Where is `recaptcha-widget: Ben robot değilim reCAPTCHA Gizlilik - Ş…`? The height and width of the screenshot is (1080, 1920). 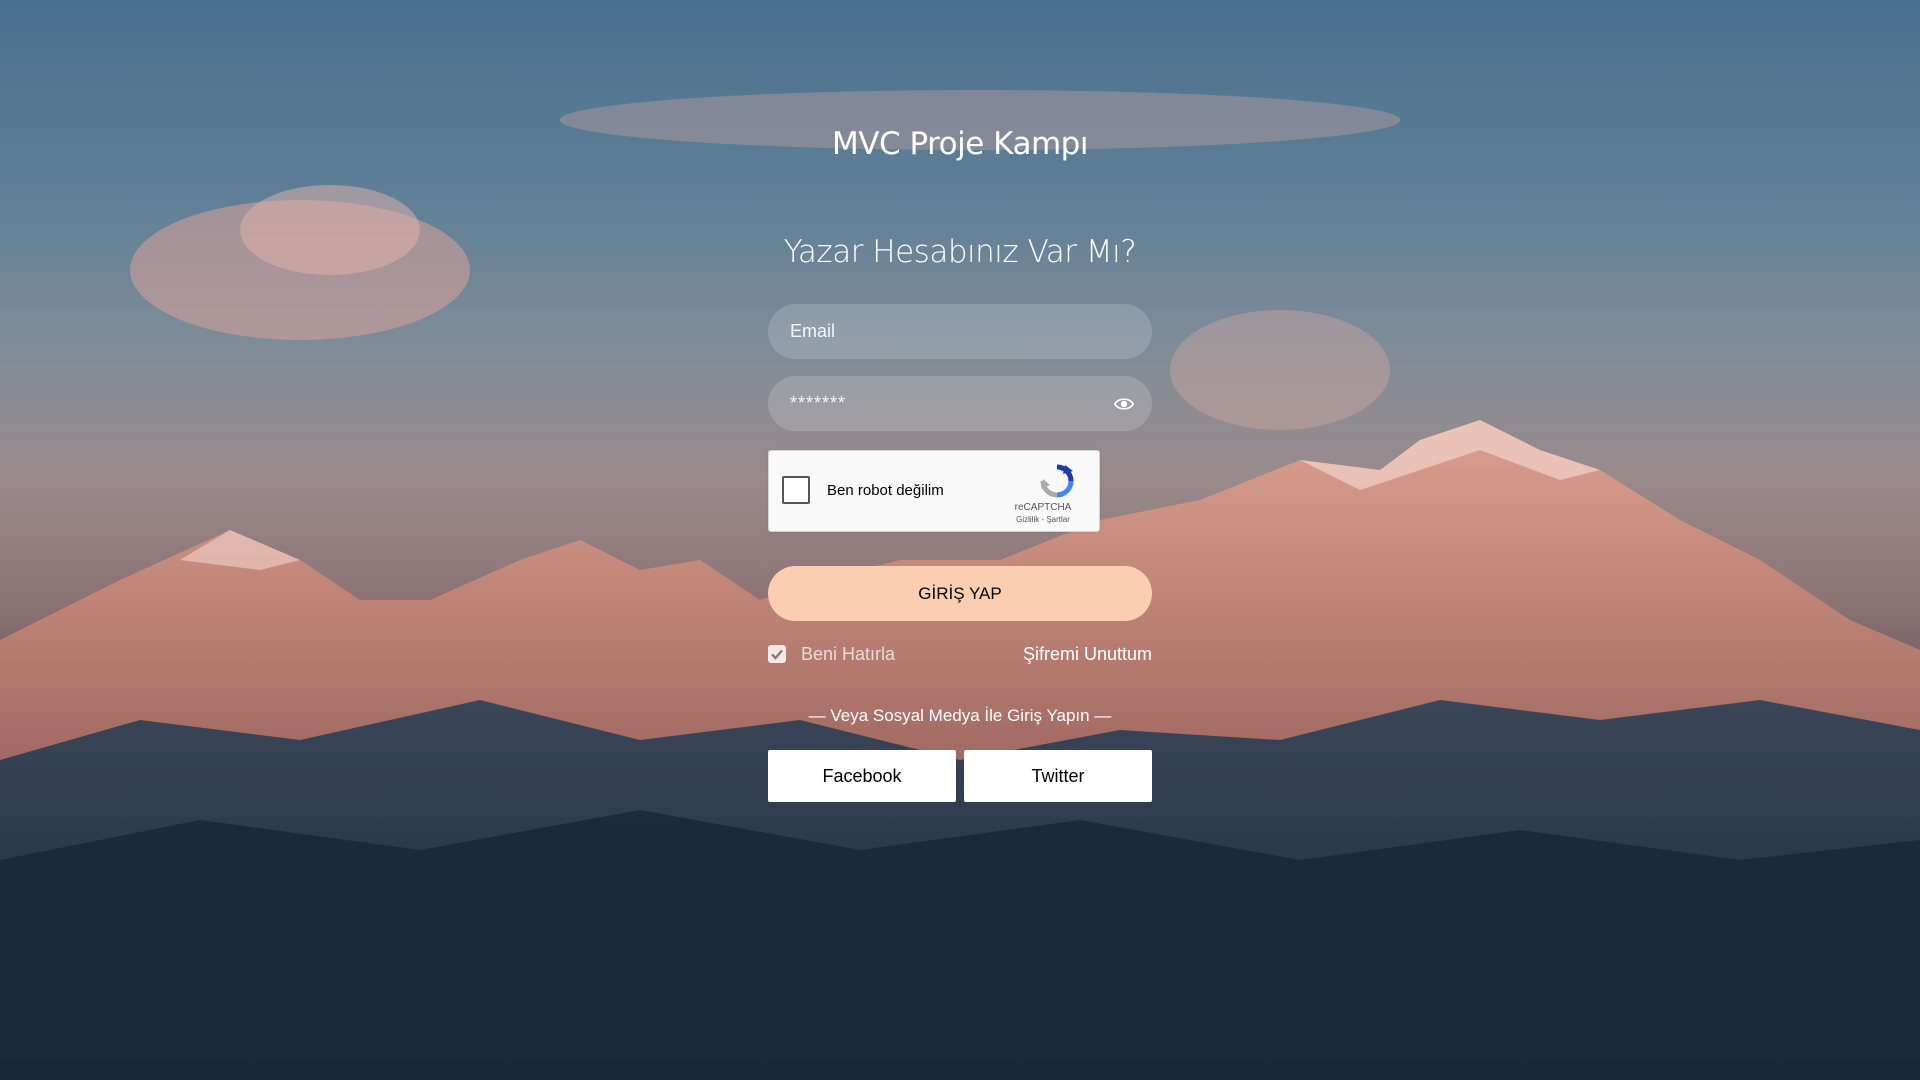 recaptcha-widget: Ben robot değilim reCAPTCHA Gizlilik - Ş… is located at coordinates (934, 491).